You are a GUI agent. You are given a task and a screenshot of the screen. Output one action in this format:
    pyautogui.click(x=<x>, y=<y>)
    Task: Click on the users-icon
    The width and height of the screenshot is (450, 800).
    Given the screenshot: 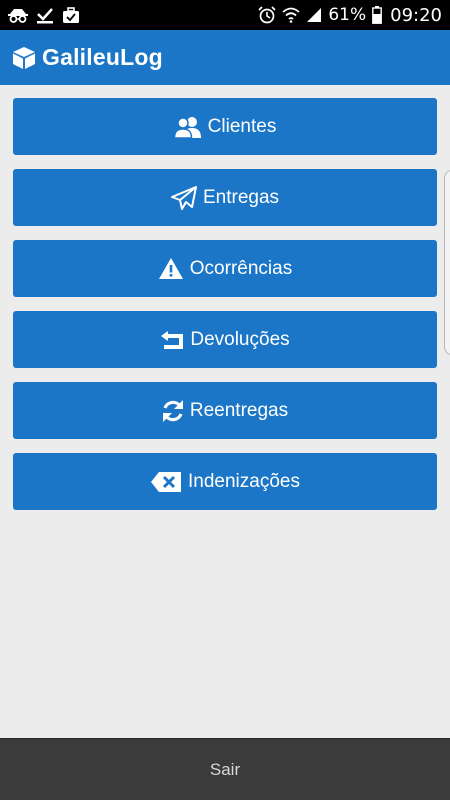 What is the action you would take?
    pyautogui.click(x=187, y=127)
    